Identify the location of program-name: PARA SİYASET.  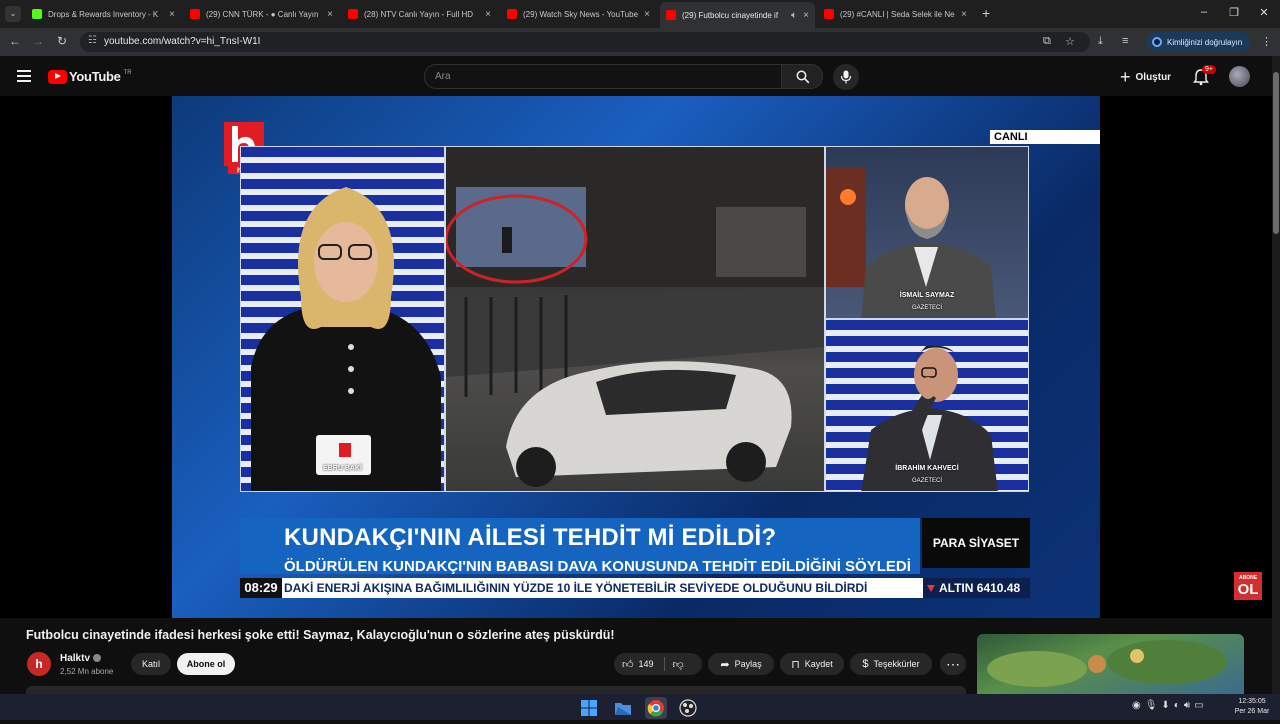
(976, 543).